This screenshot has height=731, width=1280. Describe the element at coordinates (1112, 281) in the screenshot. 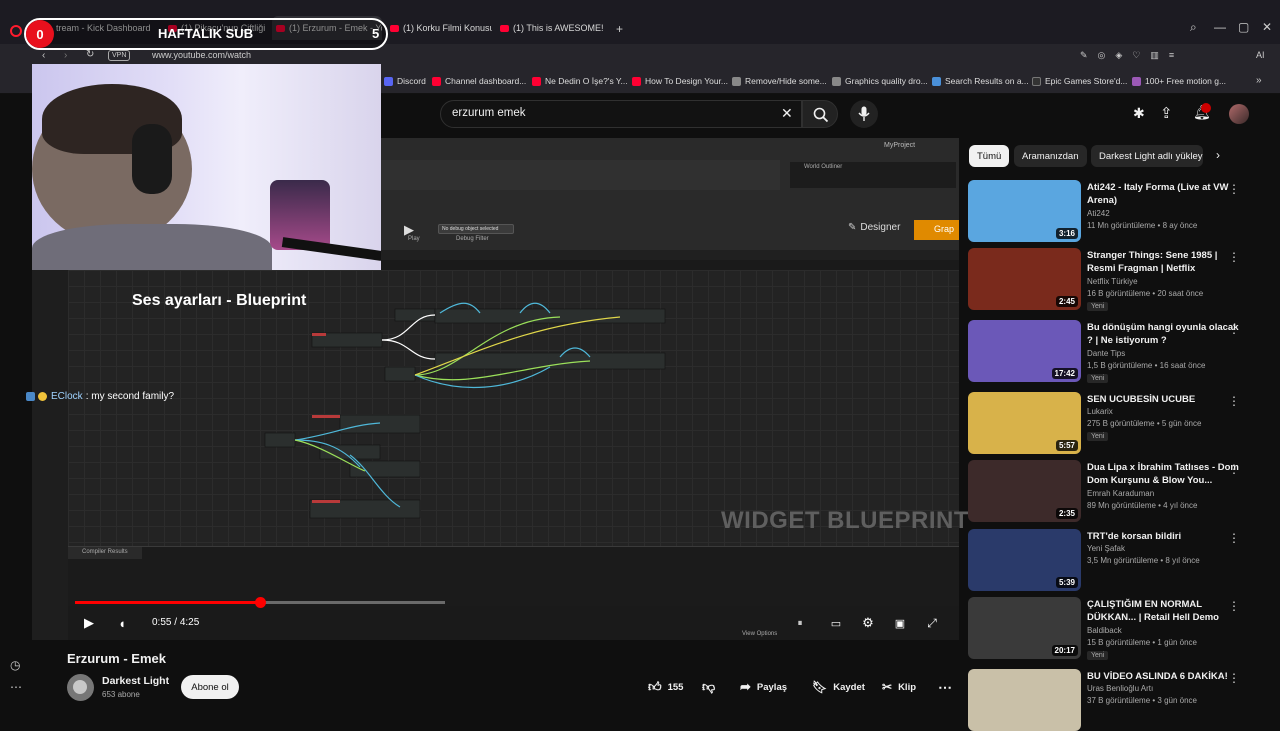

I see `video-channel: Netflix Türkiye` at that location.